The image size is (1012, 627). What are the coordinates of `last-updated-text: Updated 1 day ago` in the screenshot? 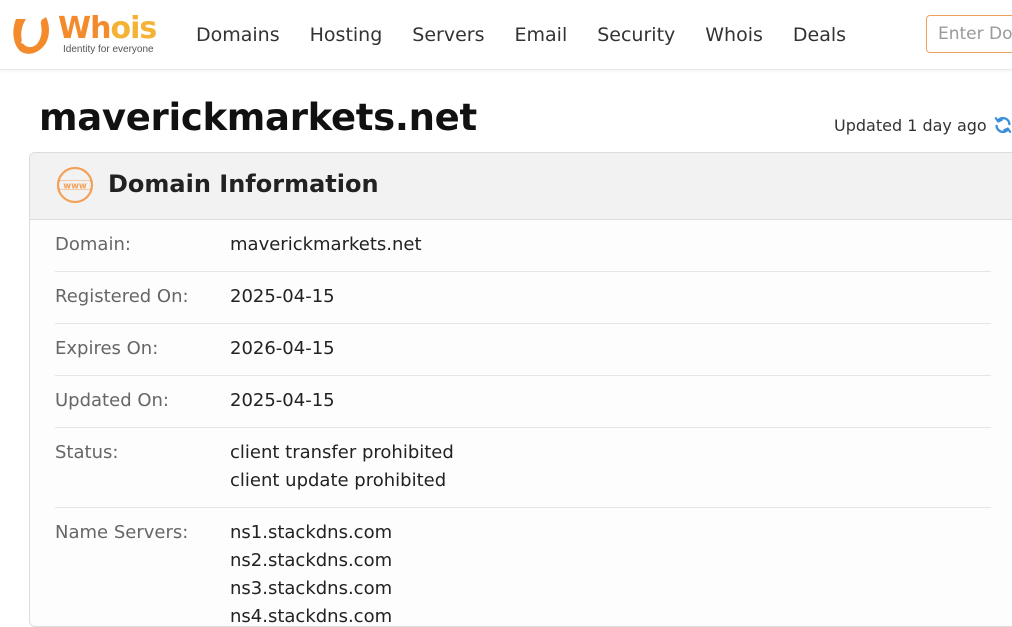 It's located at (910, 125).